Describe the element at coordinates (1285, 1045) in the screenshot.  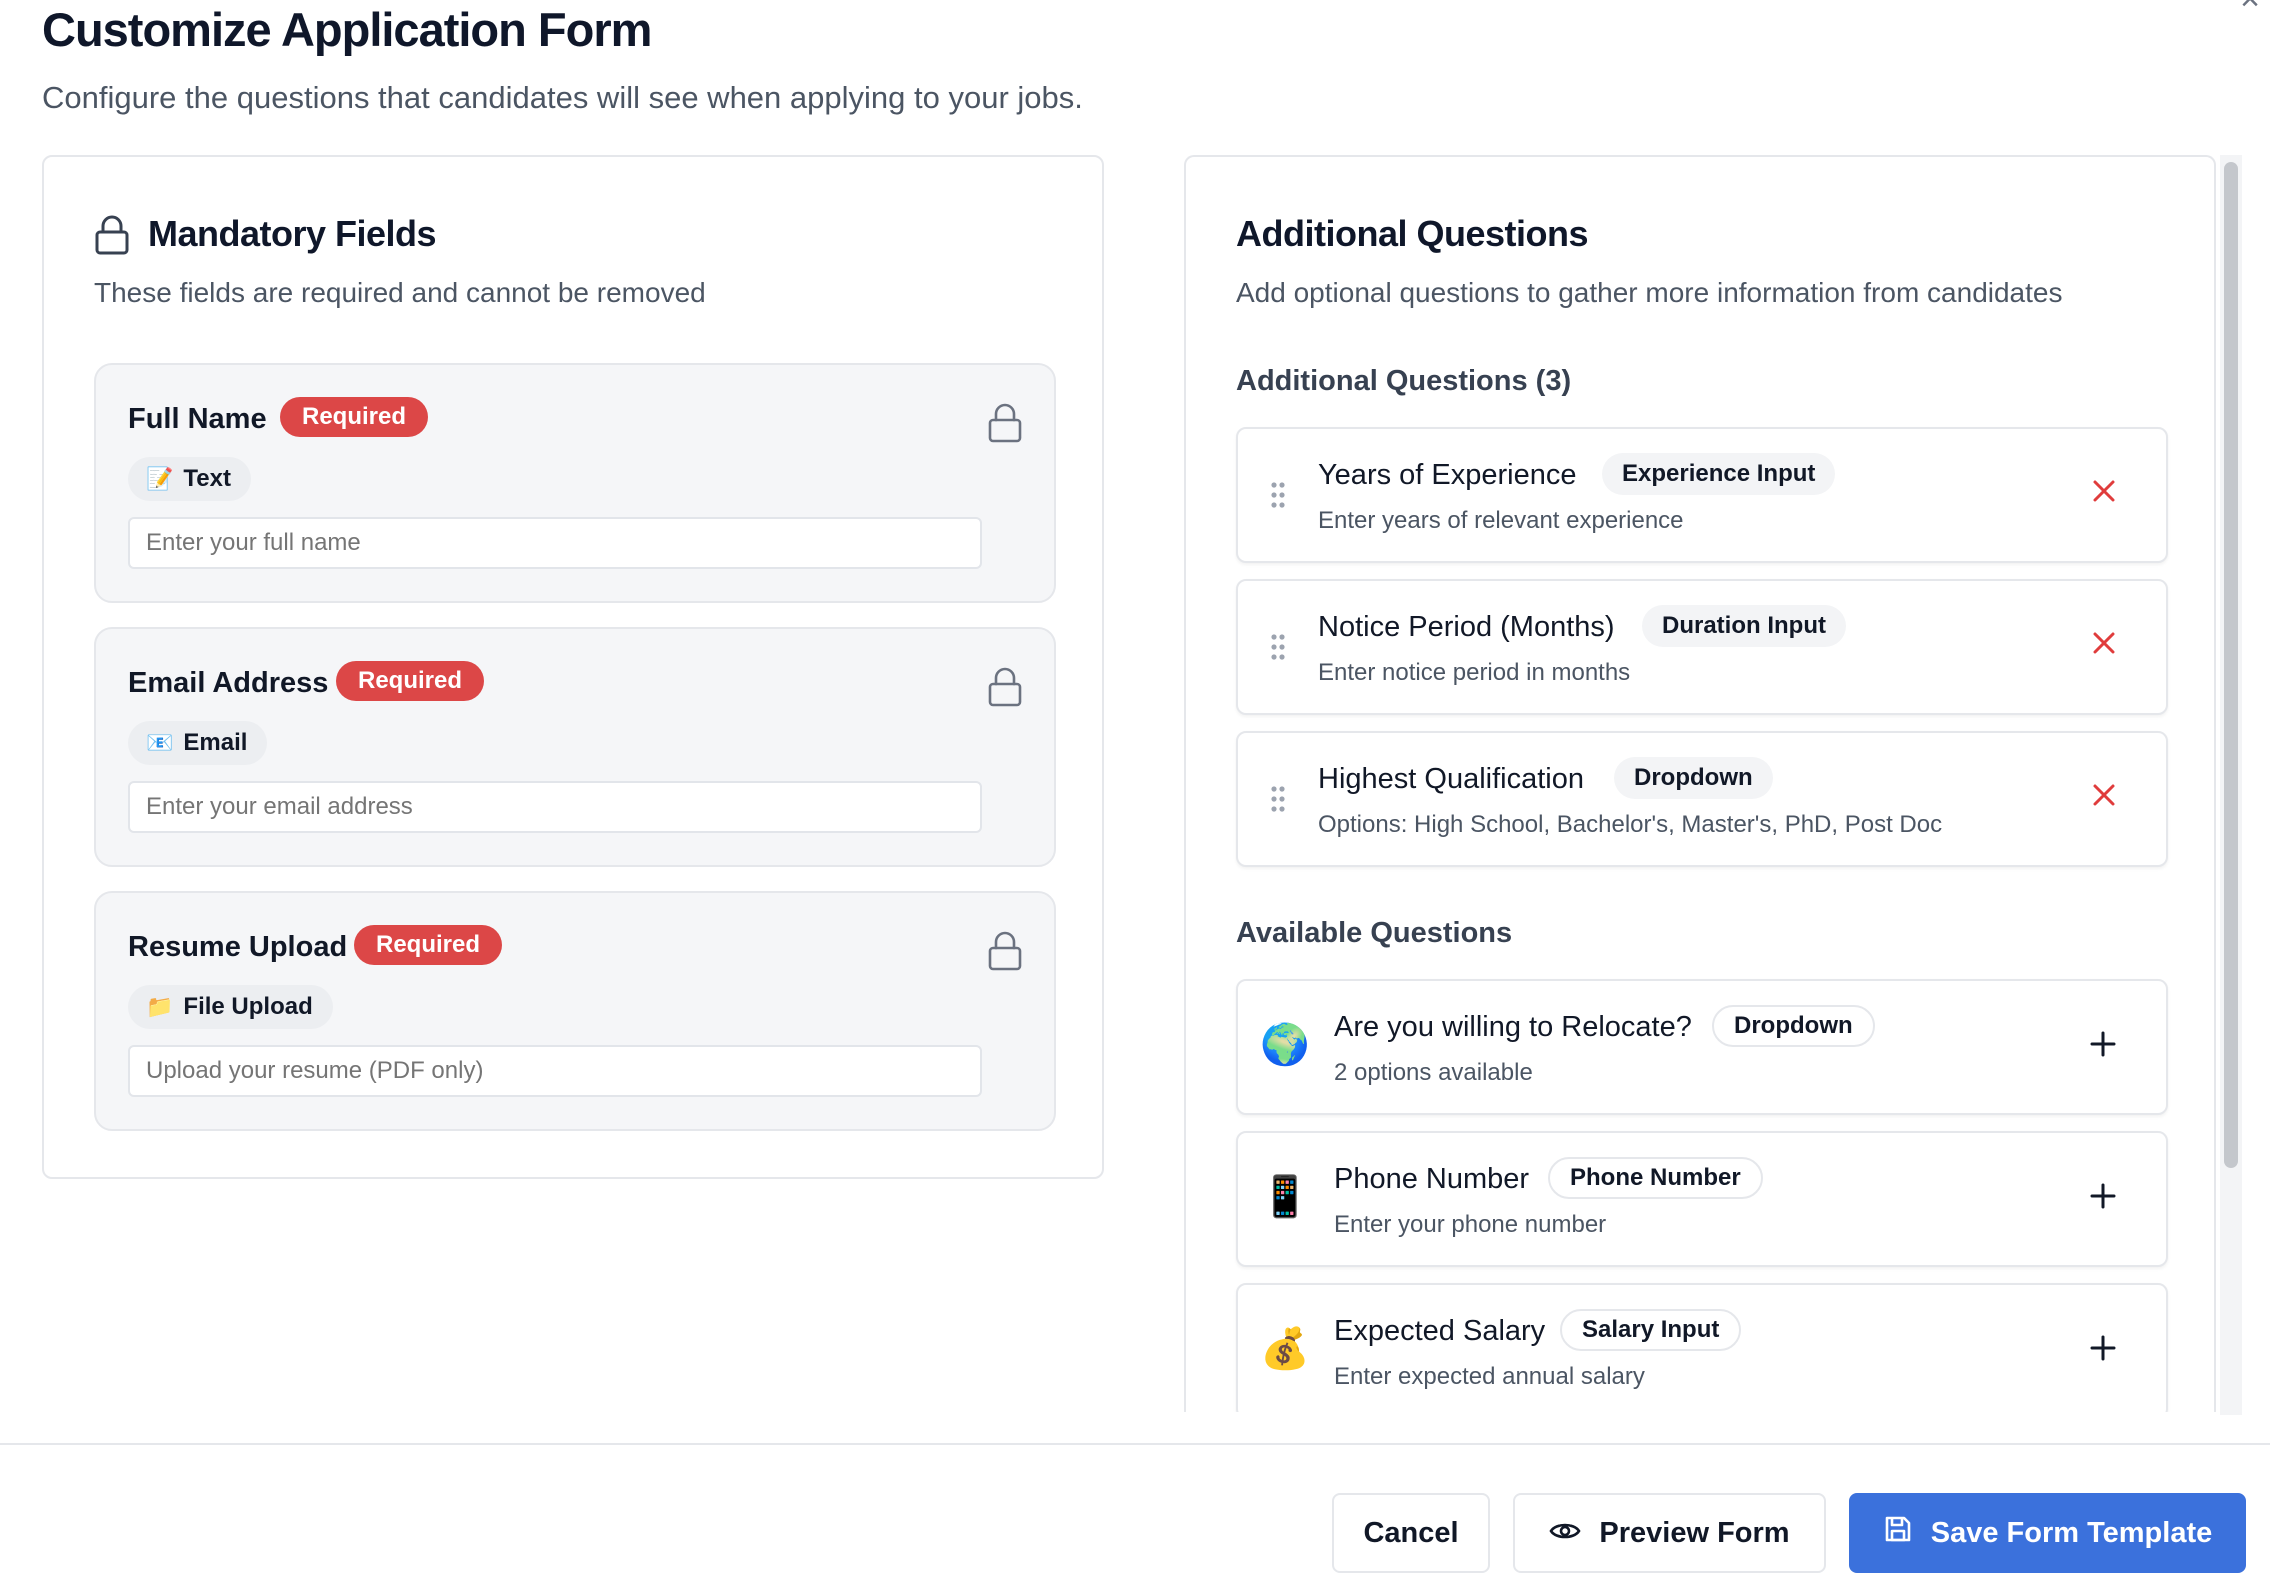
I see `globe-icon: 🌍` at that location.